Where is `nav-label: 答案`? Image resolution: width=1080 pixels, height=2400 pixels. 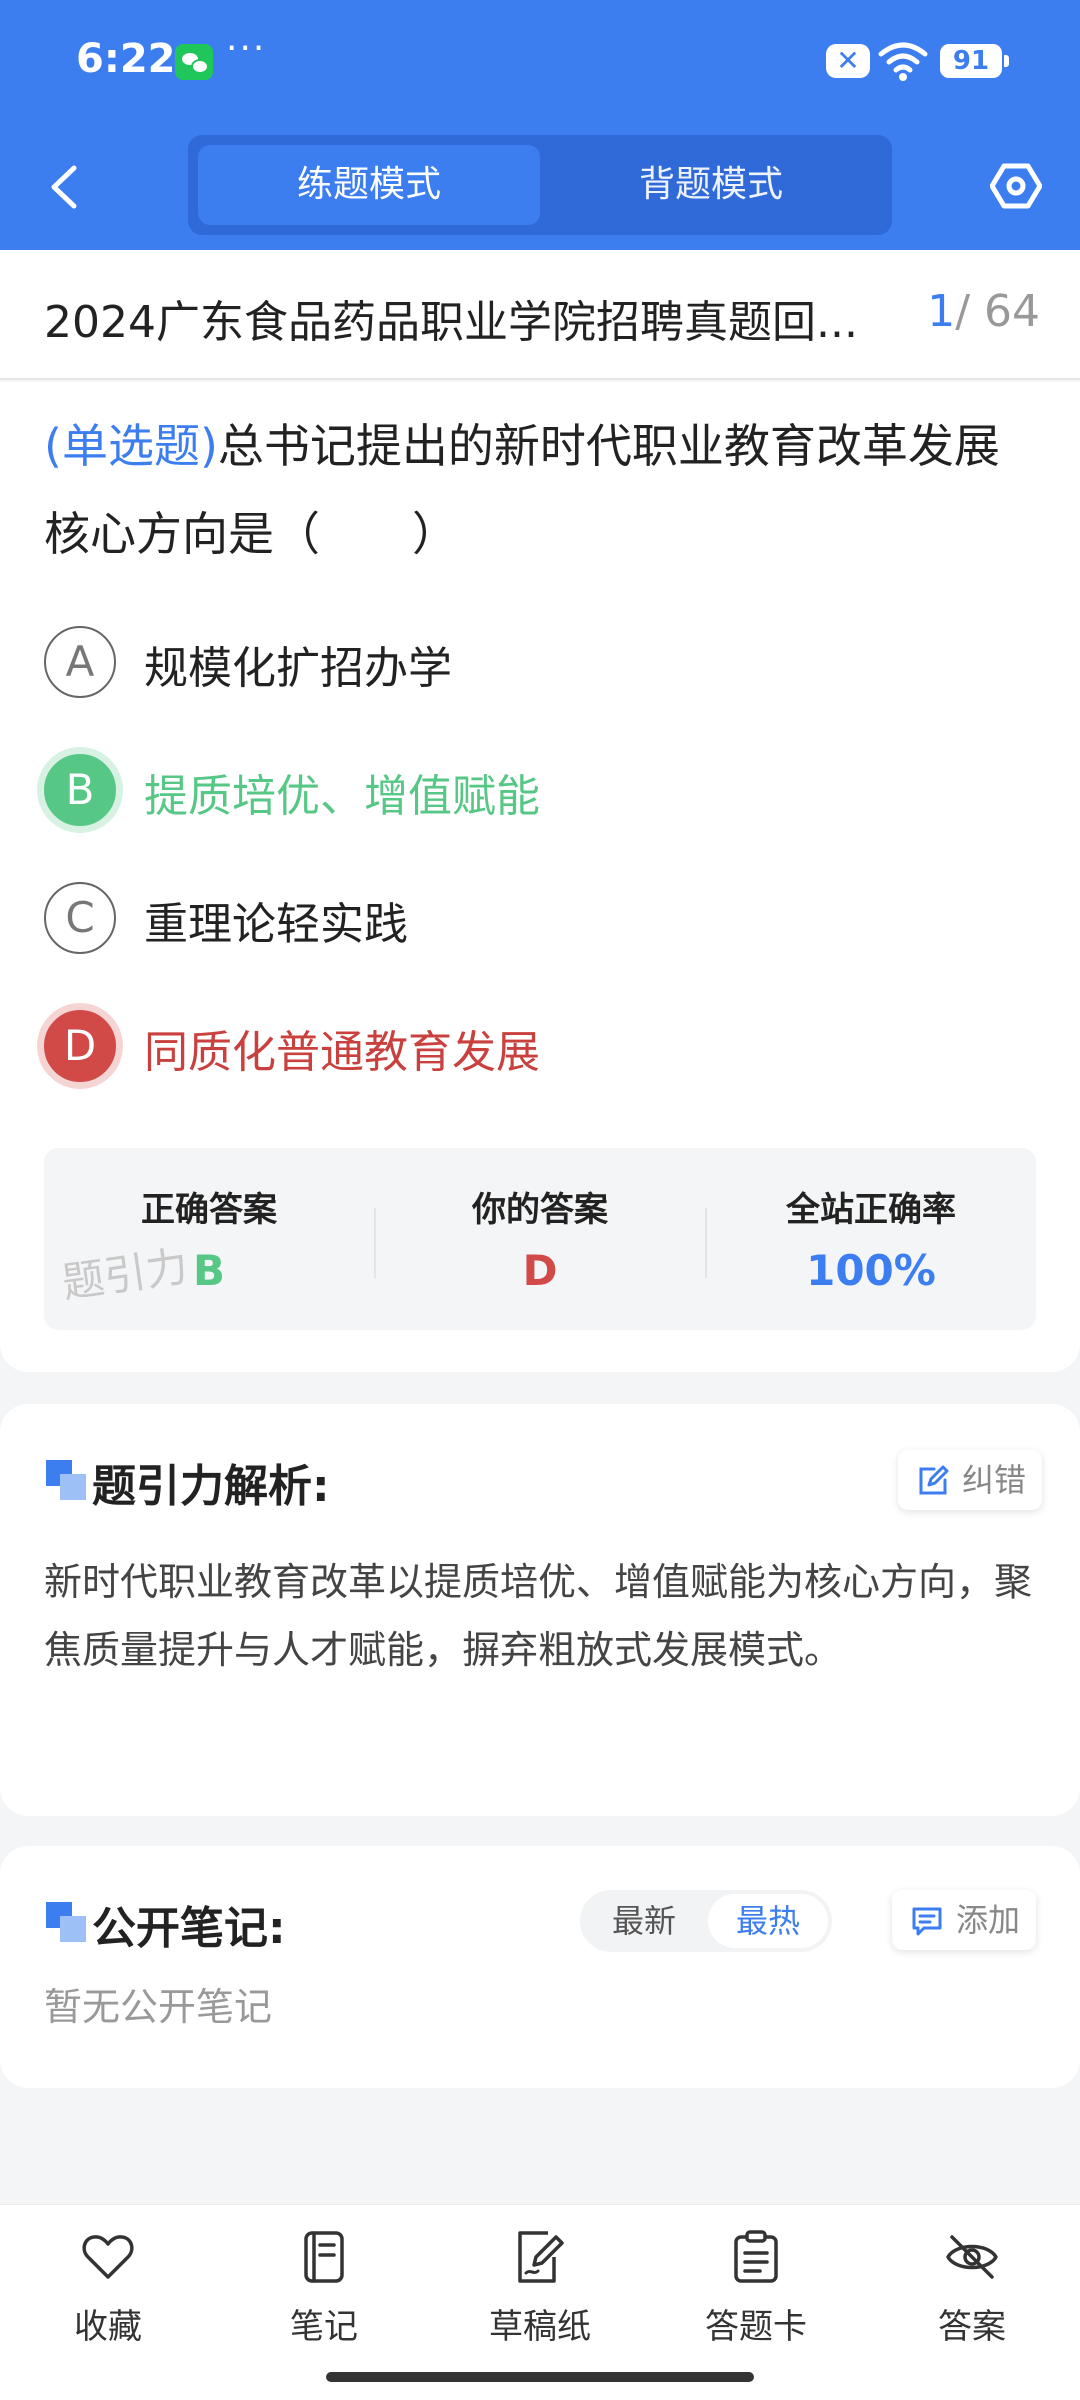
nav-label: 答案 is located at coordinates (972, 2327).